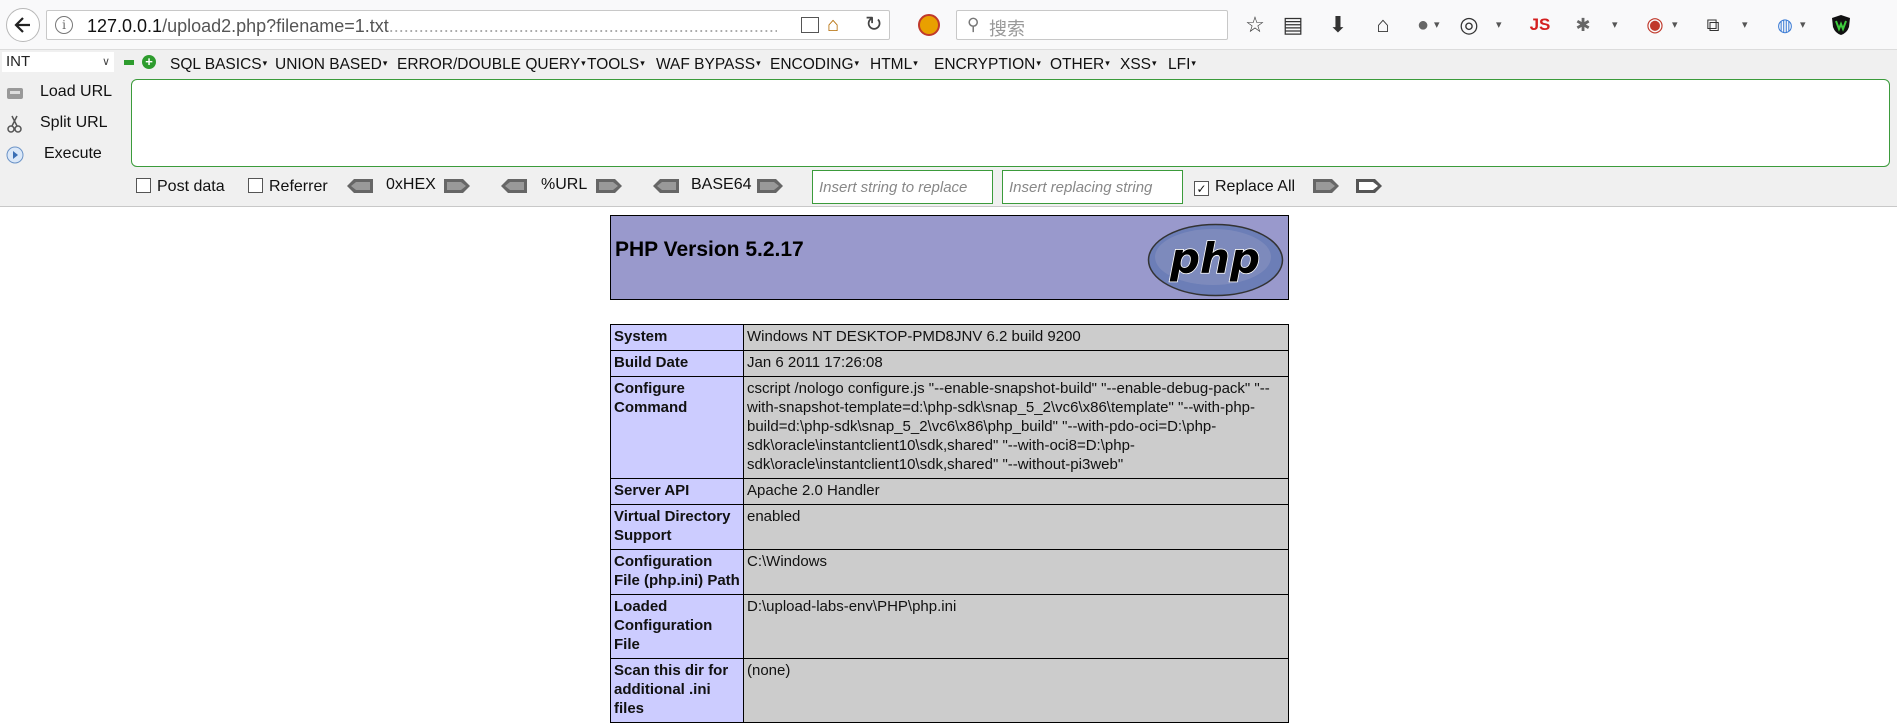 The width and height of the screenshot is (1897, 723). Describe the element at coordinates (1092, 25) in the screenshot. I see `search-box: ⚲ 搜索` at that location.